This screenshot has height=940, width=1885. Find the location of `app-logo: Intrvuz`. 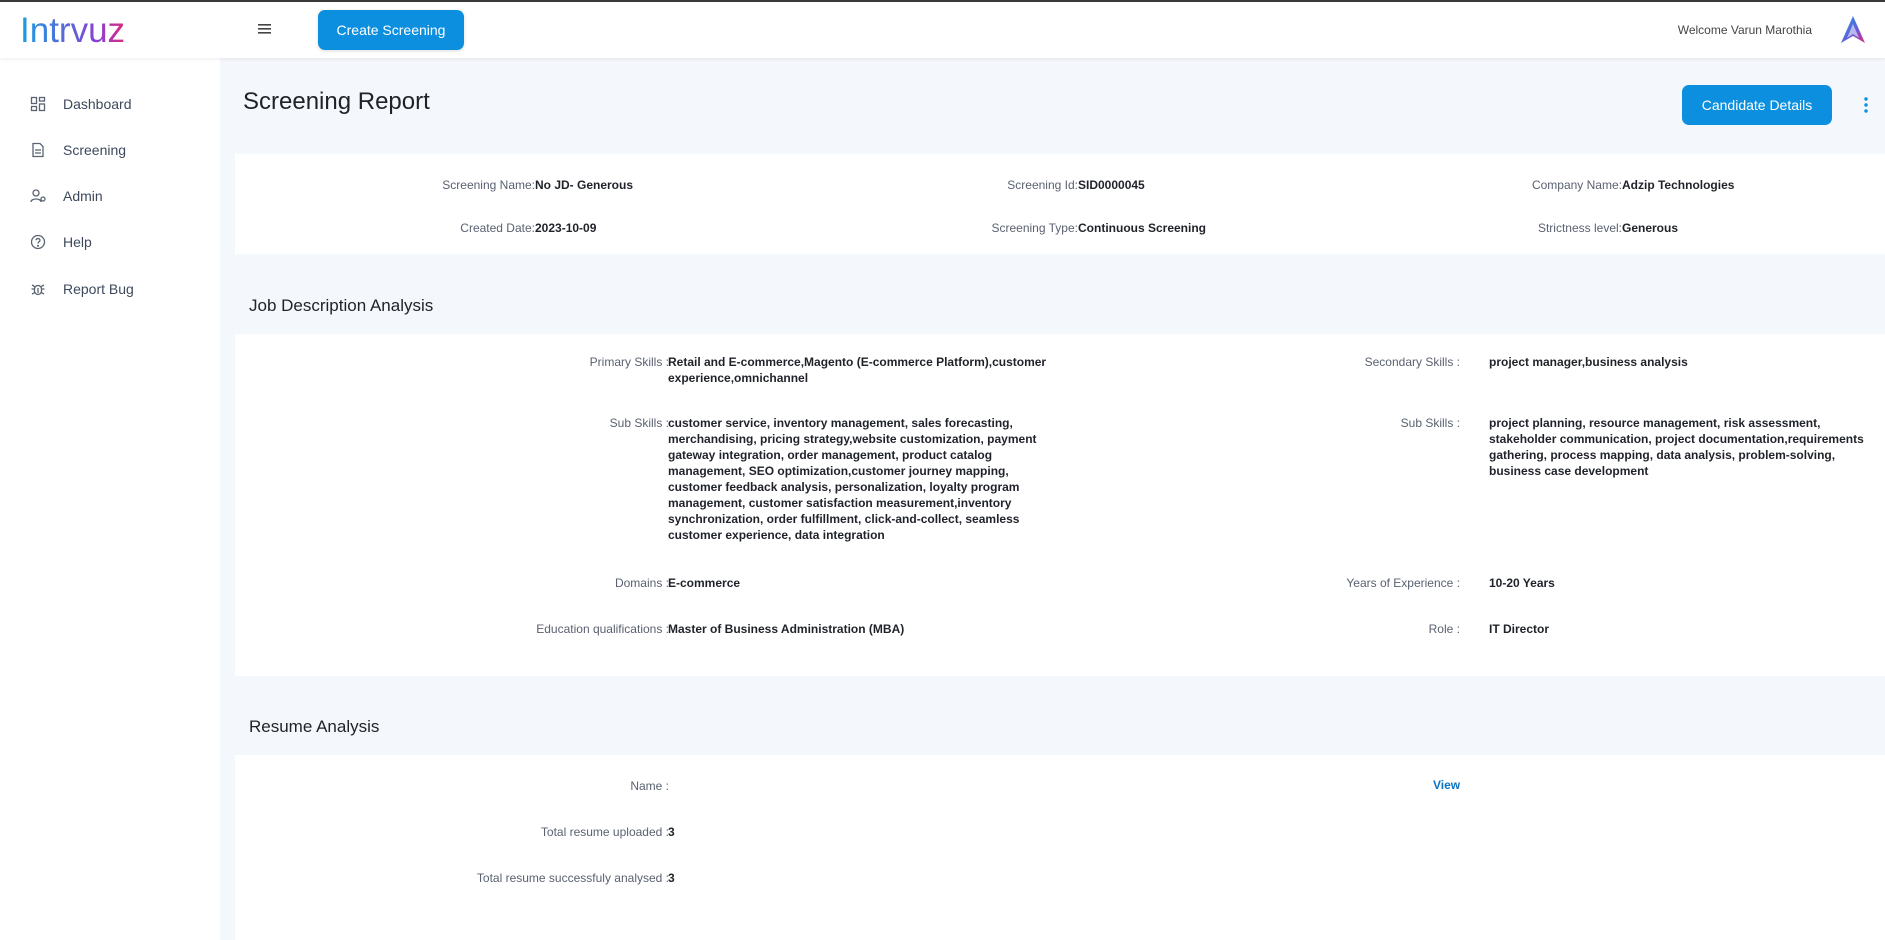

app-logo: Intrvuz is located at coordinates (85, 30).